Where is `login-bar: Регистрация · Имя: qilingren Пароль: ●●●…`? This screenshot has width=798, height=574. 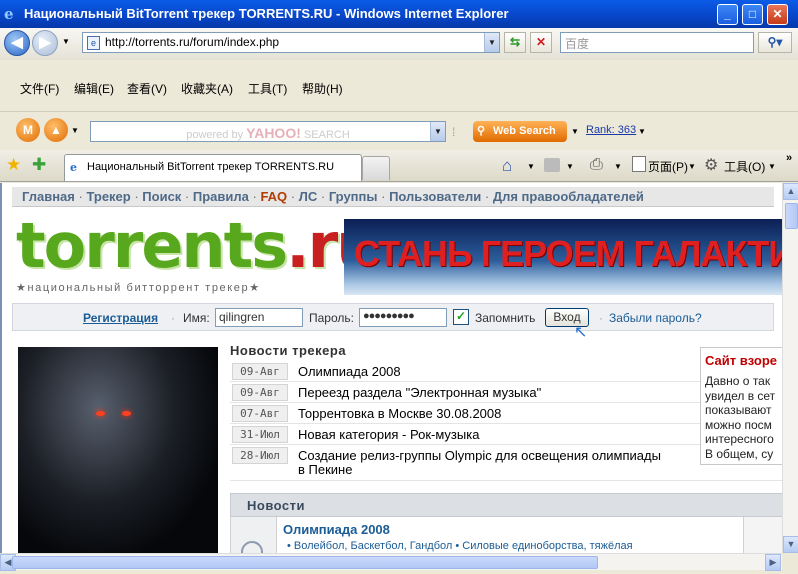
login-bar: Регистрация · Имя: qilingren Пароль: ●●●… is located at coordinates (393, 317).